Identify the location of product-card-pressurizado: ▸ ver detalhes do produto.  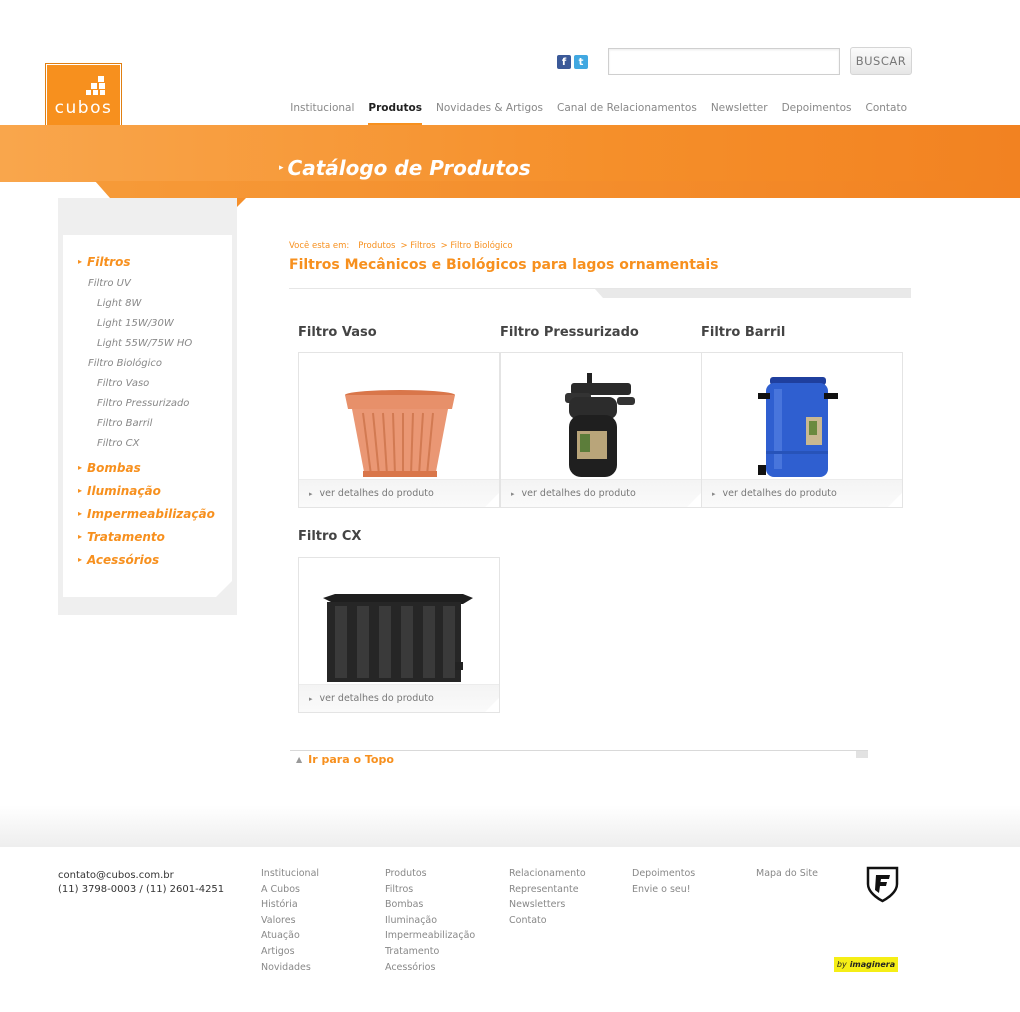
(601, 430).